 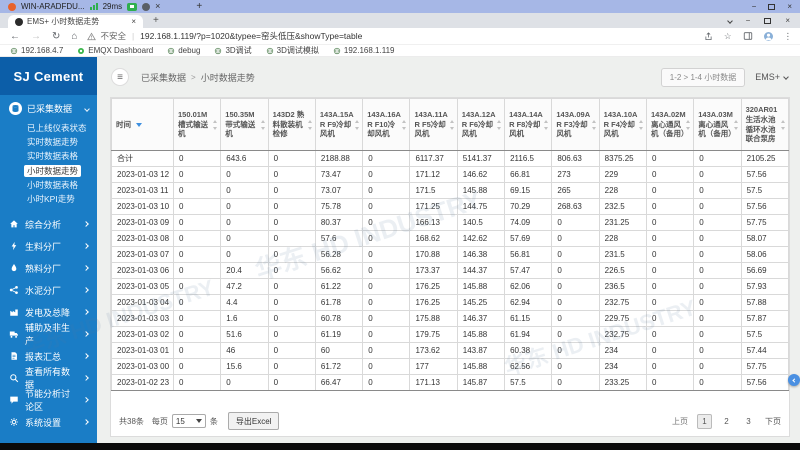 What do you see at coordinates (292, 50) in the screenshot?
I see `bookmark-item: 3D调试模拟` at bounding box center [292, 50].